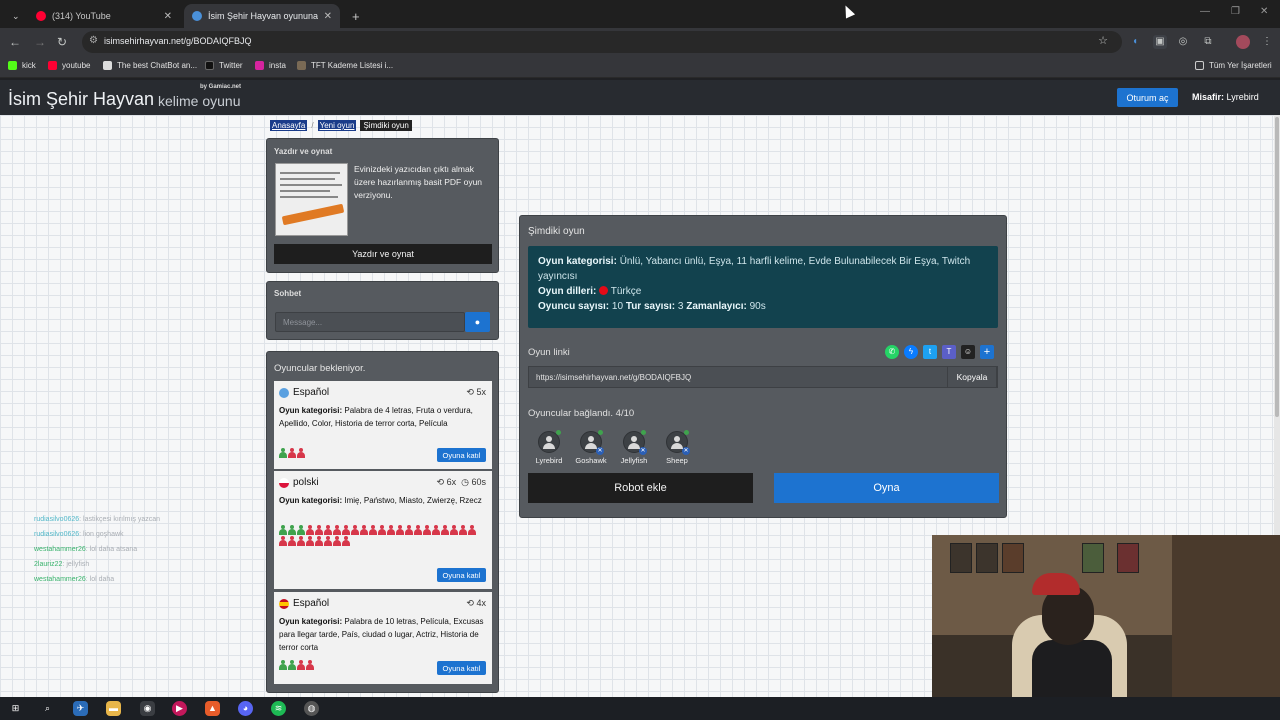 This screenshot has width=1280, height=720. I want to click on app-icon: ✈, so click(80, 708).